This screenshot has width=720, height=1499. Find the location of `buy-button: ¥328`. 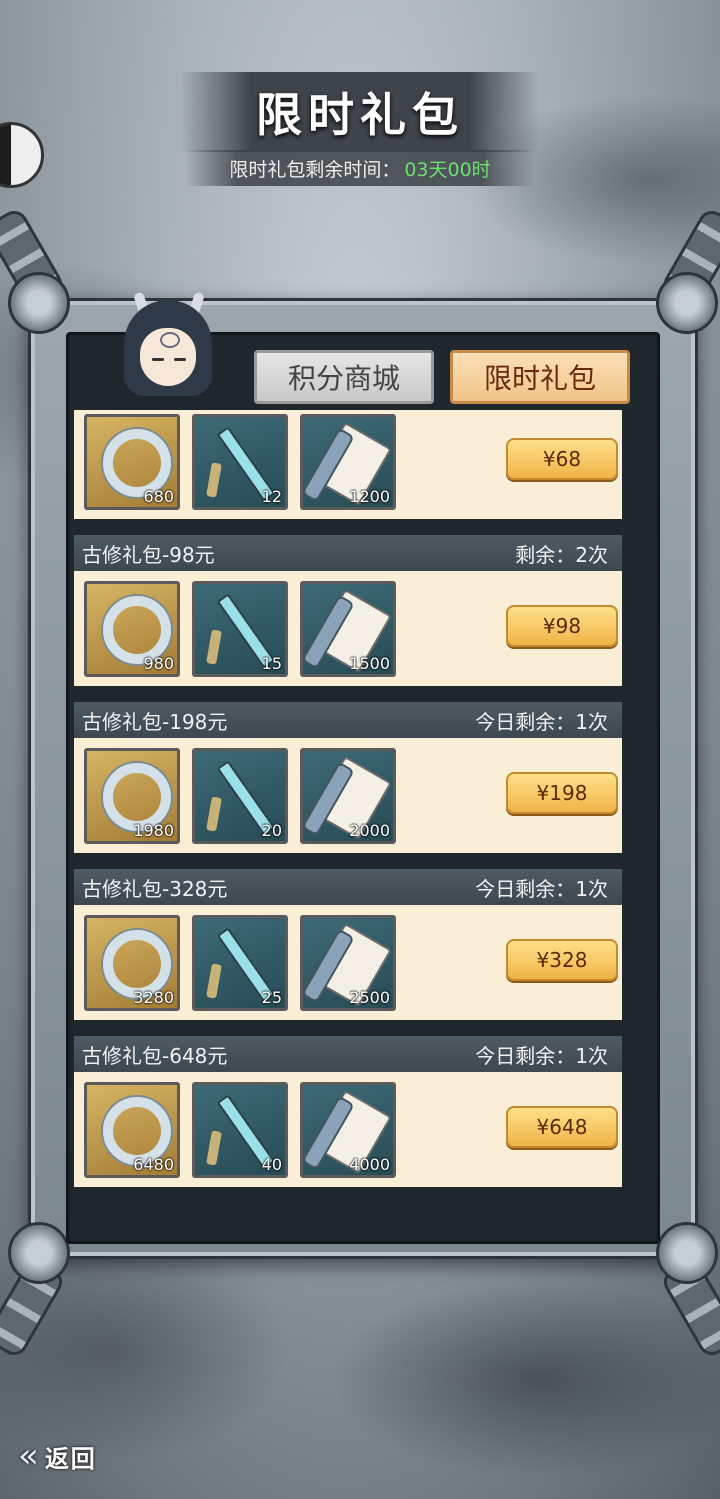

buy-button: ¥328 is located at coordinates (562, 960).